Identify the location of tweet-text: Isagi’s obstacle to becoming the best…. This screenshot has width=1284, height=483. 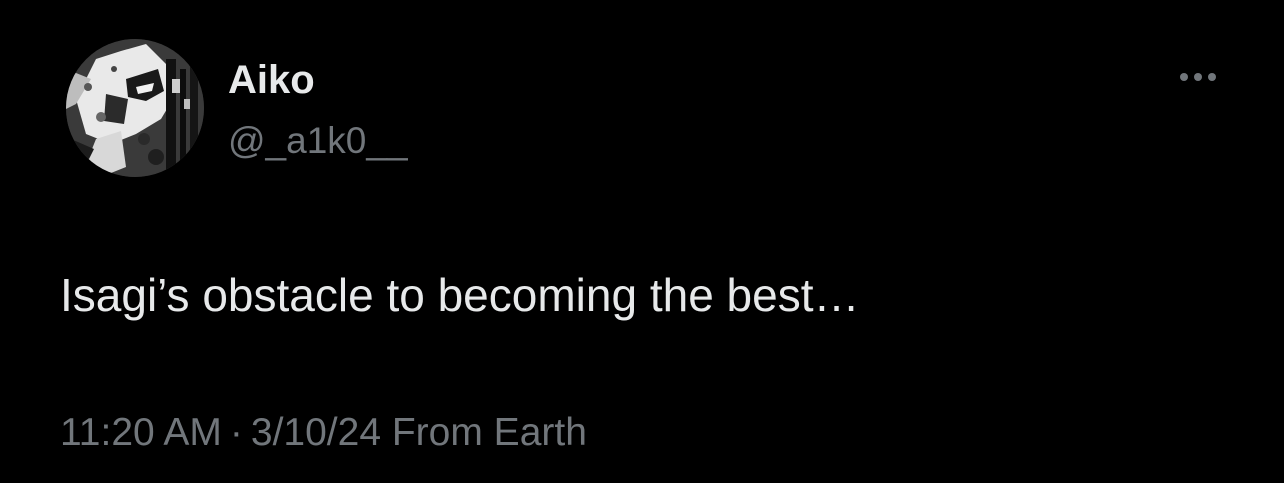
(460, 295).